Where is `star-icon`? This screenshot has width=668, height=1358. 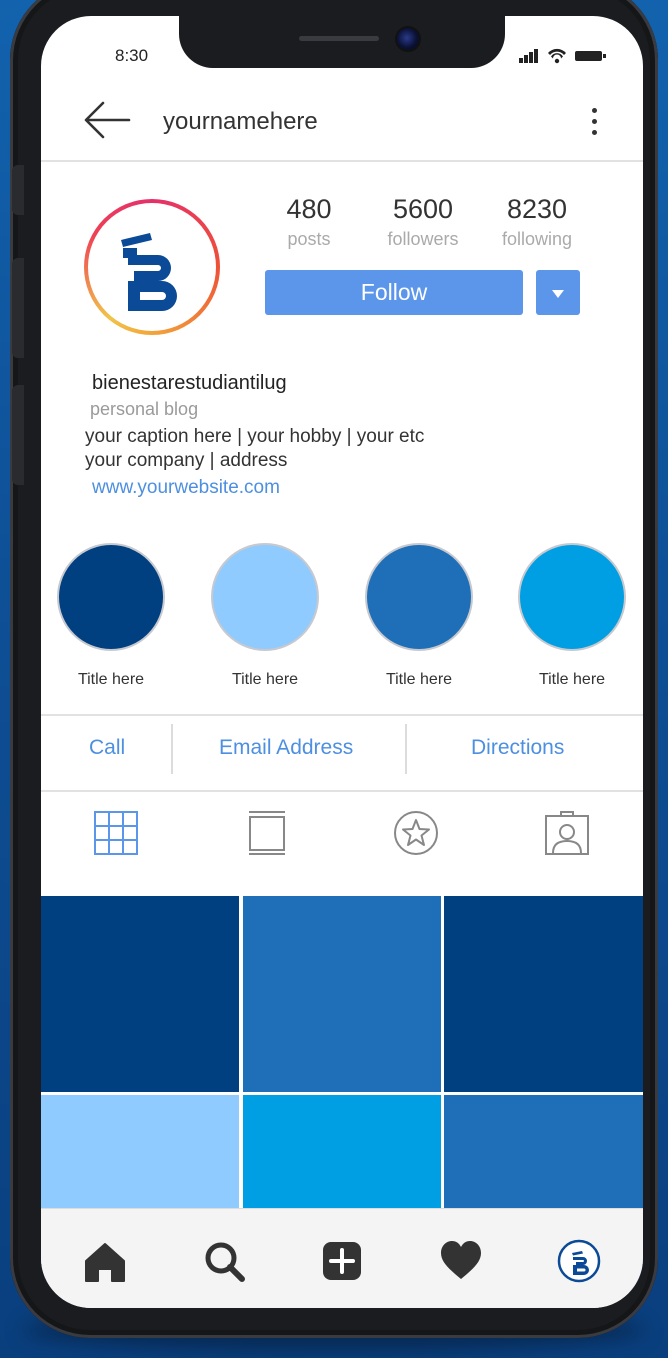
star-icon is located at coordinates (416, 833).